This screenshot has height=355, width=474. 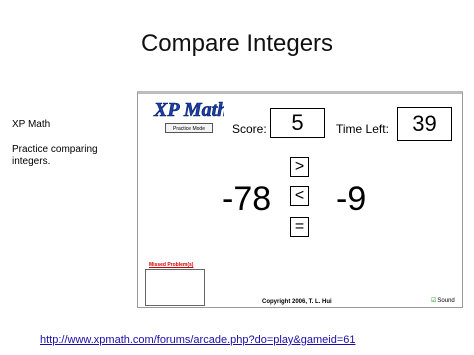 I want to click on sidebar: XP Math Practice comparing integers., so click(x=67, y=144).